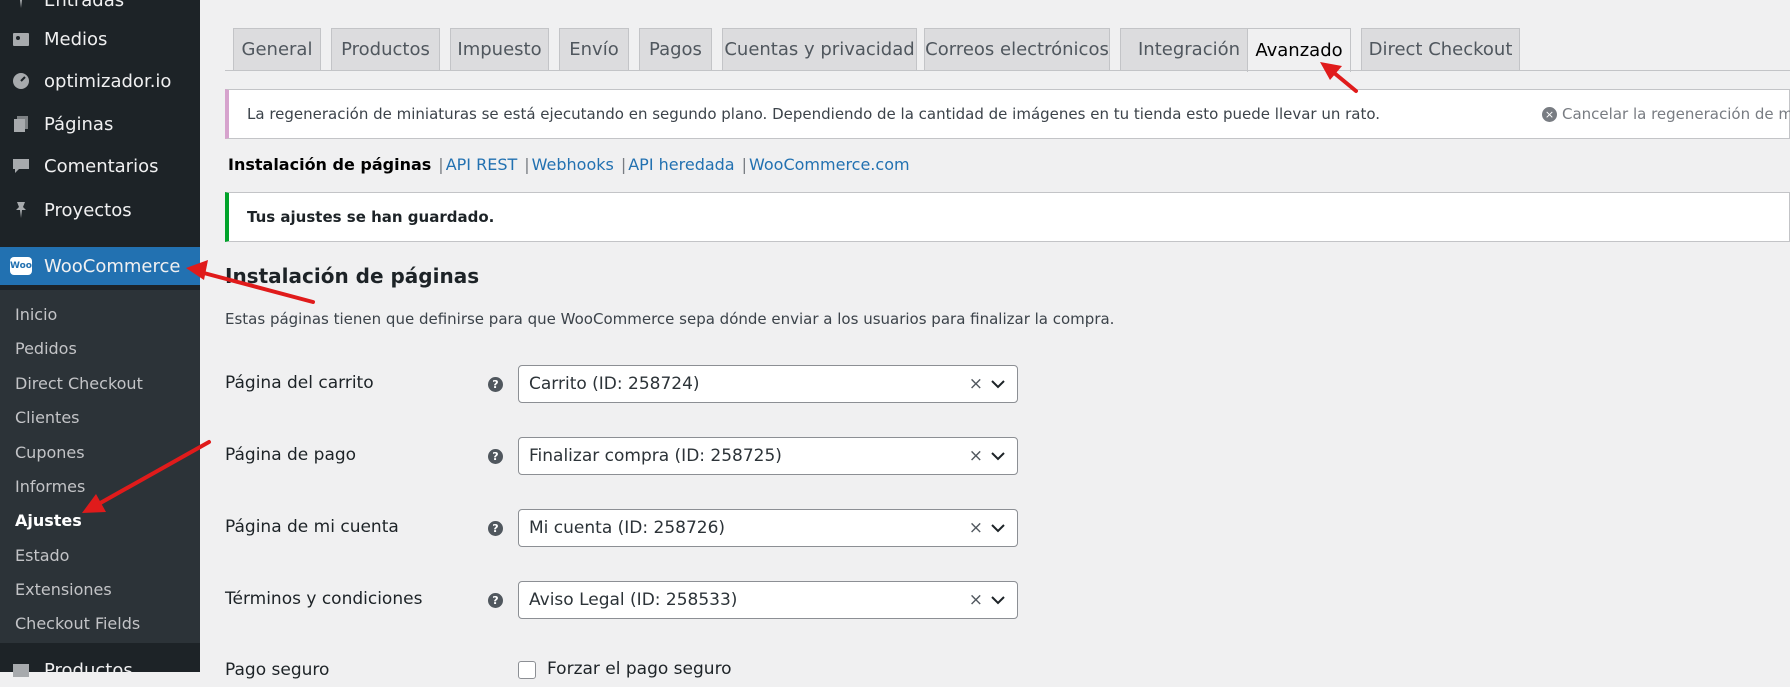 This screenshot has height=687, width=1790. What do you see at coordinates (614, 384) in the screenshot?
I see `select-value: Carrito (ID: 258724)` at bounding box center [614, 384].